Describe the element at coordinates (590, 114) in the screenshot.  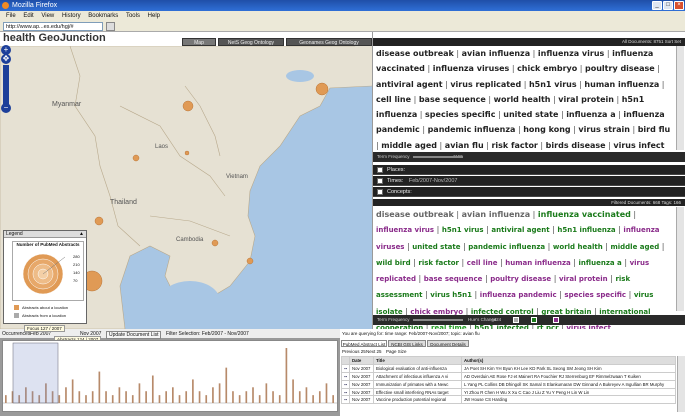
I see `tag-term: influenza a` at that location.